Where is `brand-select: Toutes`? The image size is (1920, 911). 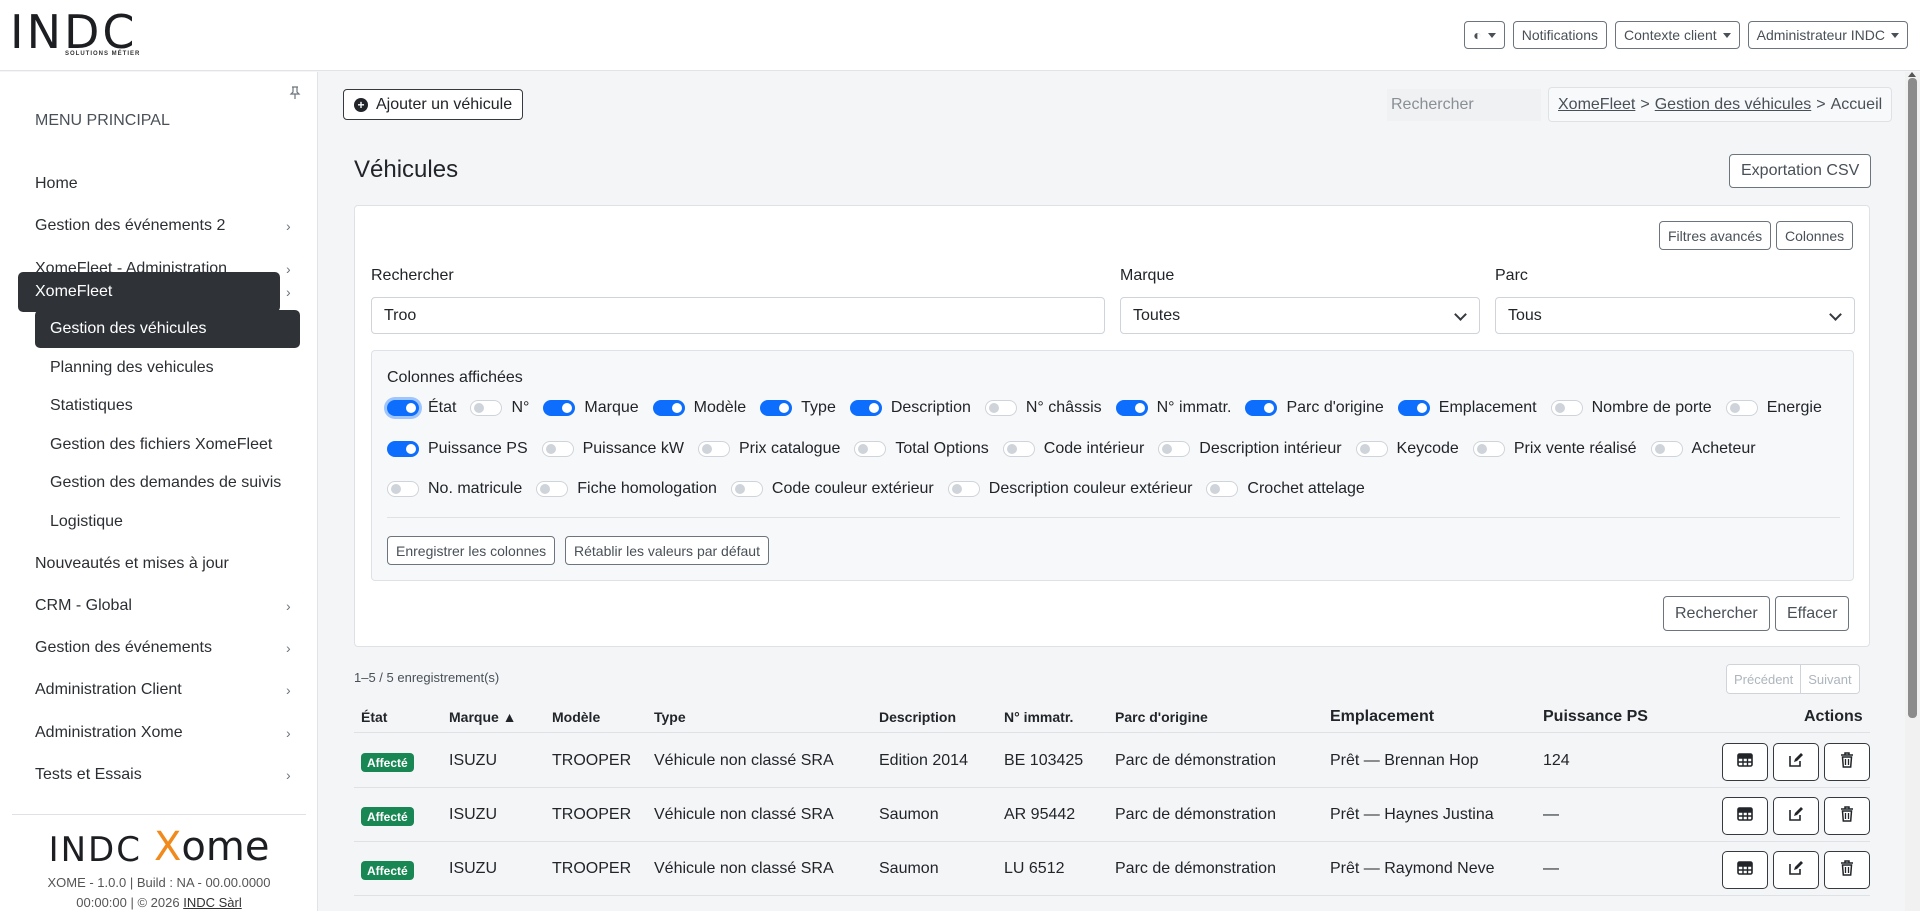 brand-select: Toutes is located at coordinates (1300, 315).